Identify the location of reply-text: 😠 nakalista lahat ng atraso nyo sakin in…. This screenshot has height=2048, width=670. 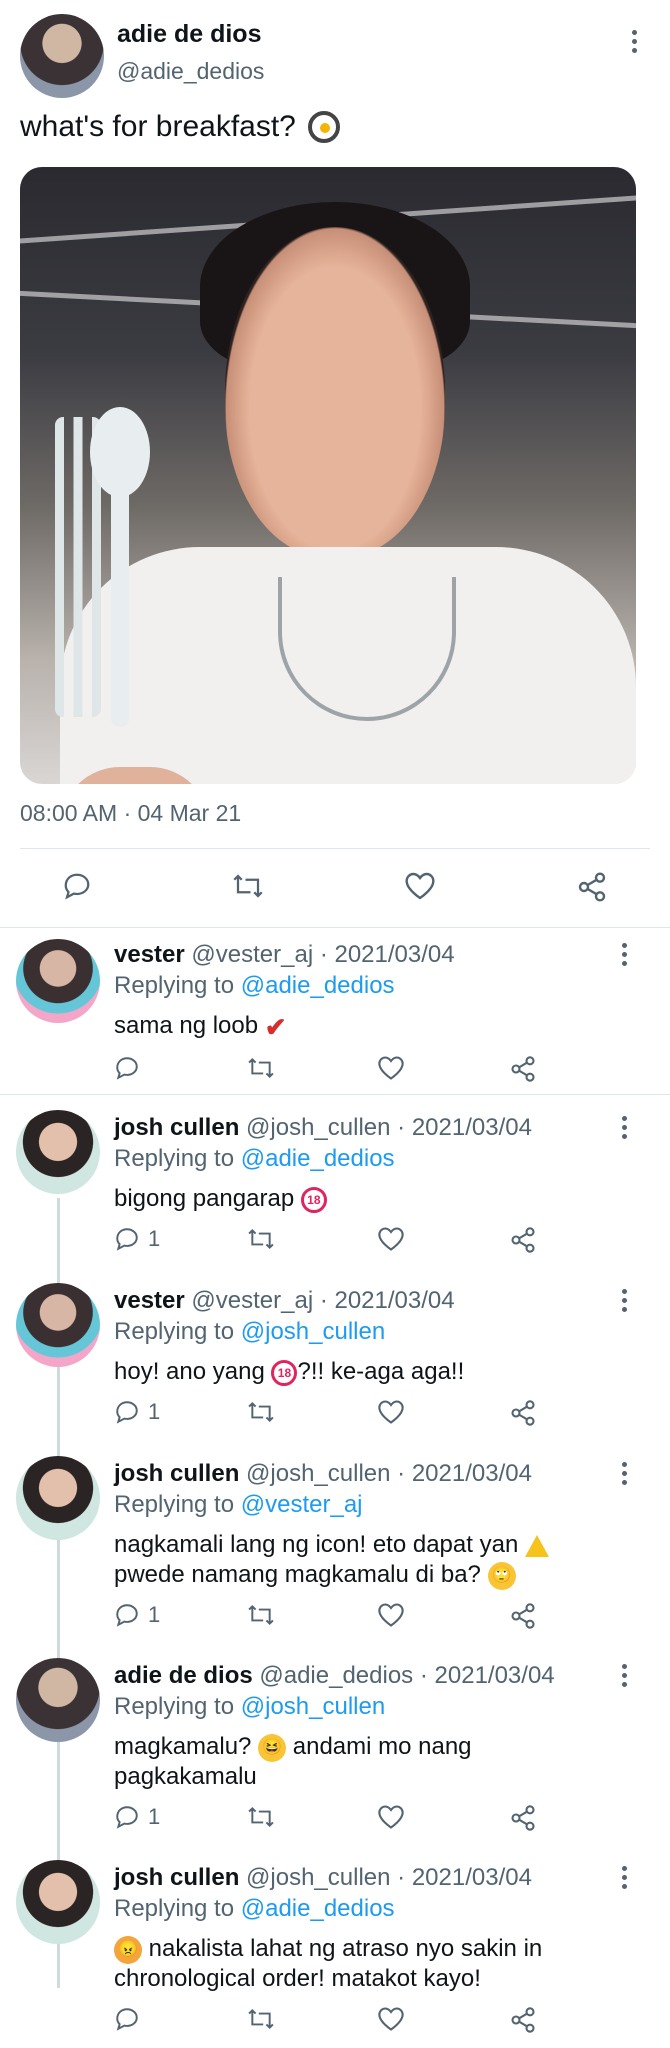
(374, 1964).